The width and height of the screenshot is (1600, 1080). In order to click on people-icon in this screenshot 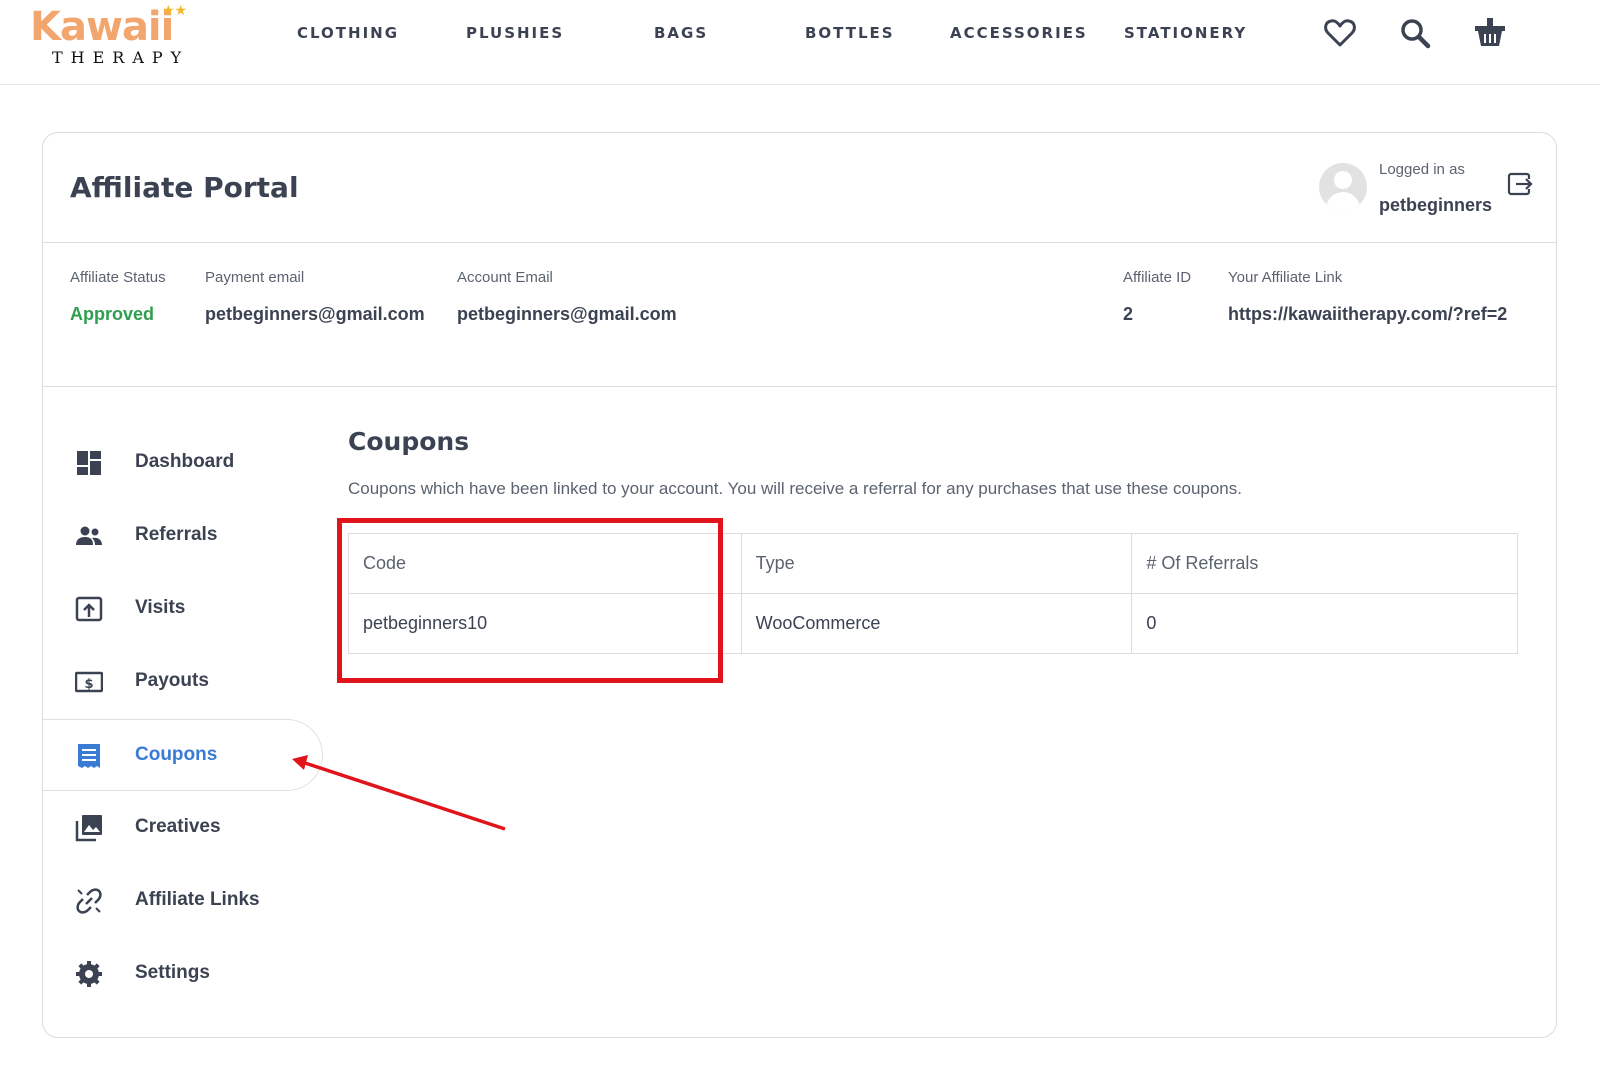, I will do `click(89, 535)`.